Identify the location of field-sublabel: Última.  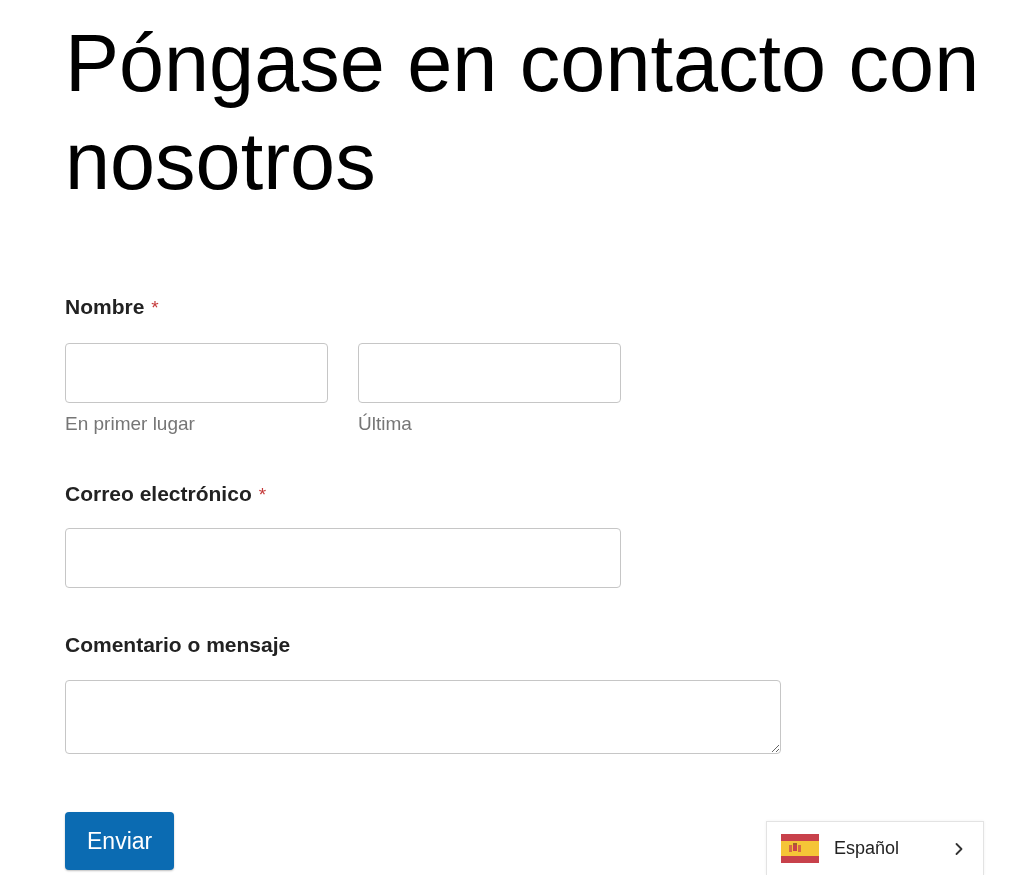
(385, 424).